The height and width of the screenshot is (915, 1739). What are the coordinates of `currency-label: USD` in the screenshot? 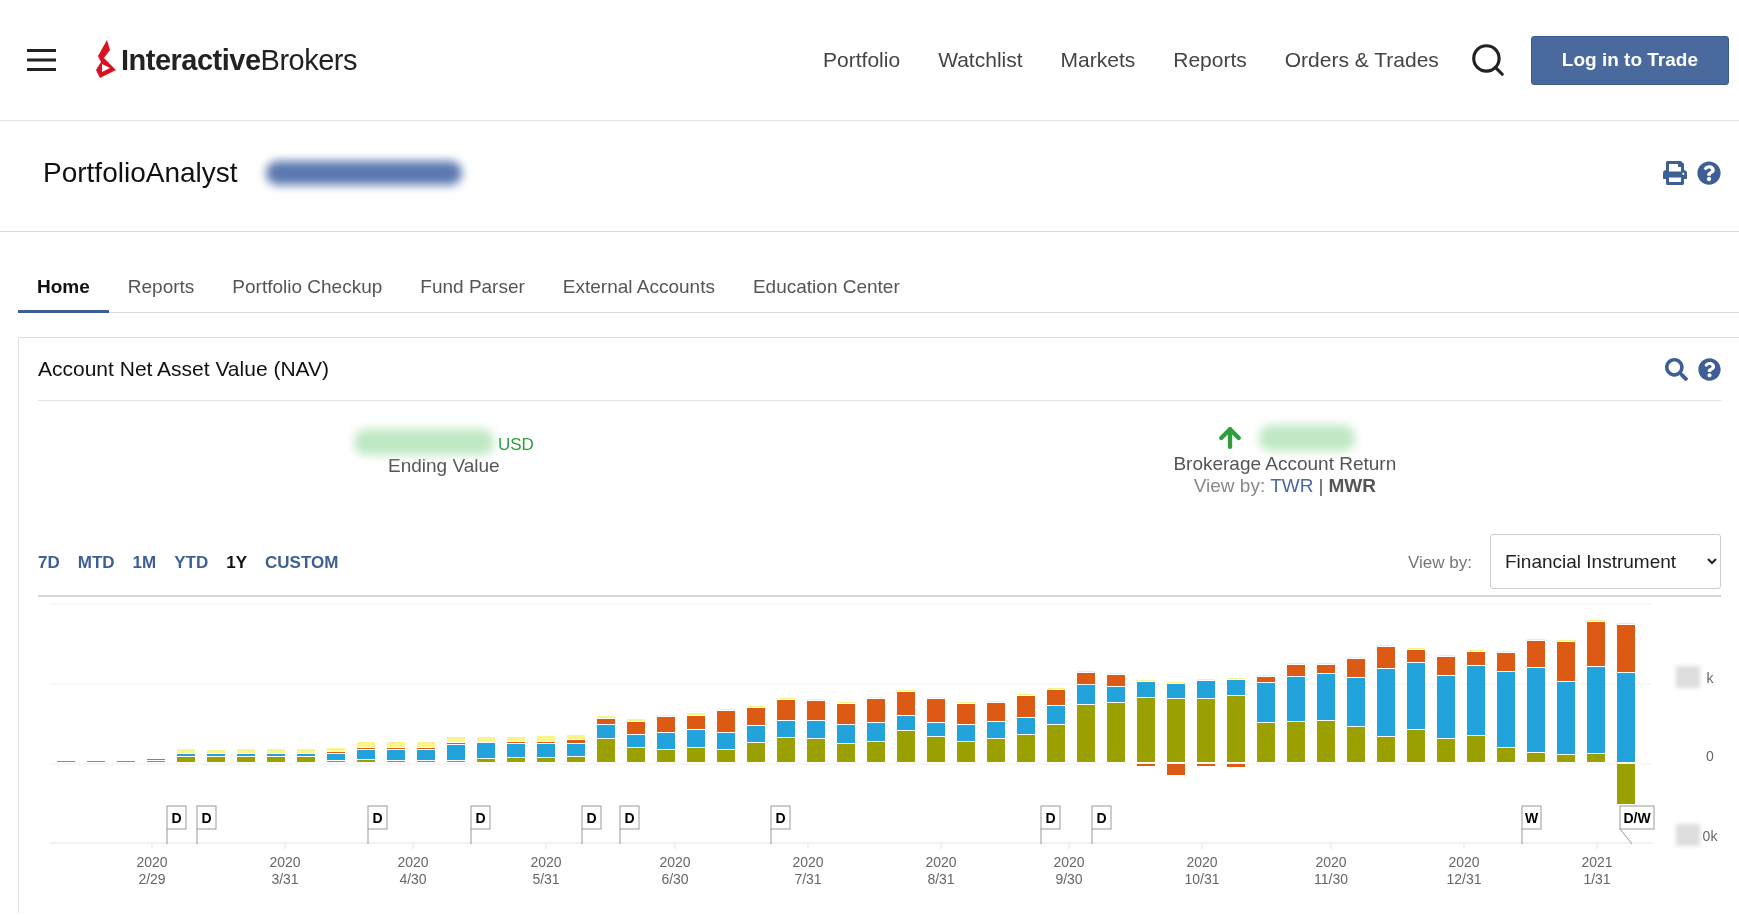 It's located at (515, 445).